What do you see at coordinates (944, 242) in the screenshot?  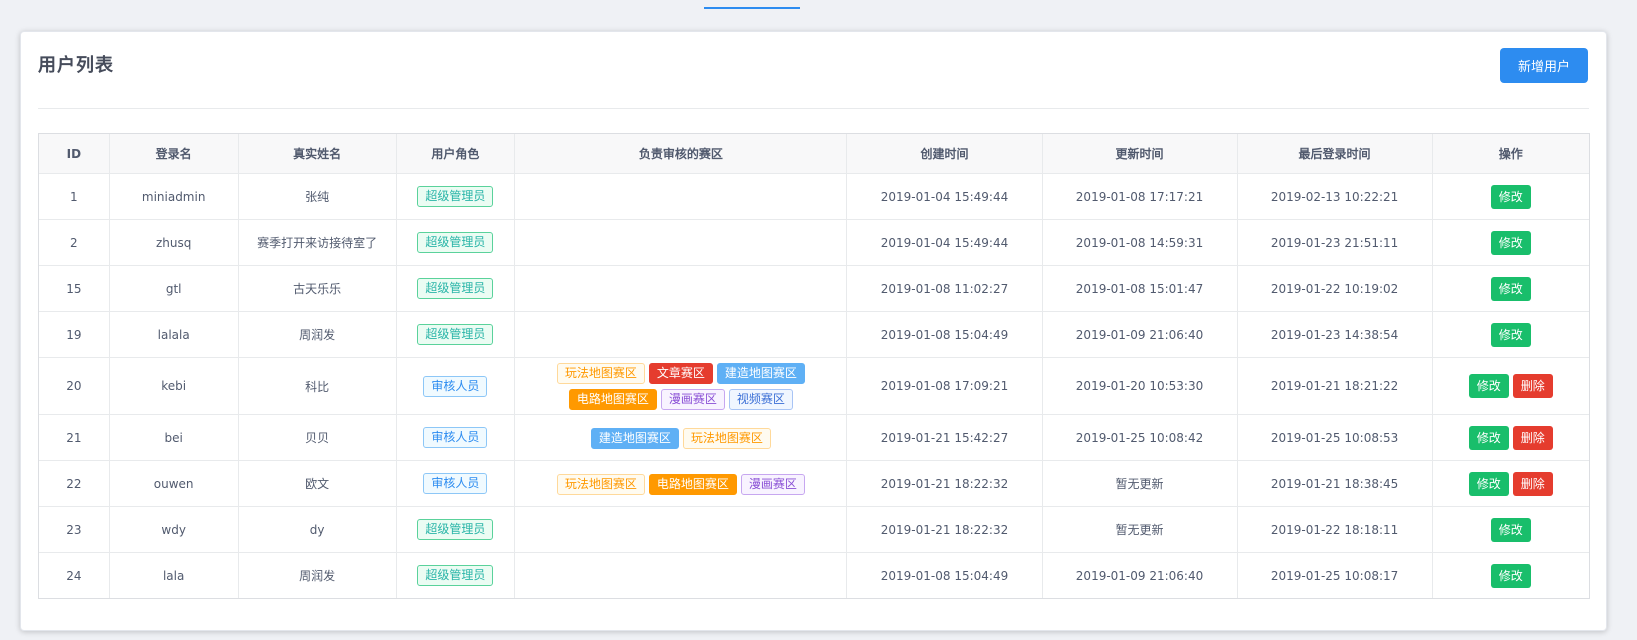 I see `cell-created: 2019-01-04 15:49:44` at bounding box center [944, 242].